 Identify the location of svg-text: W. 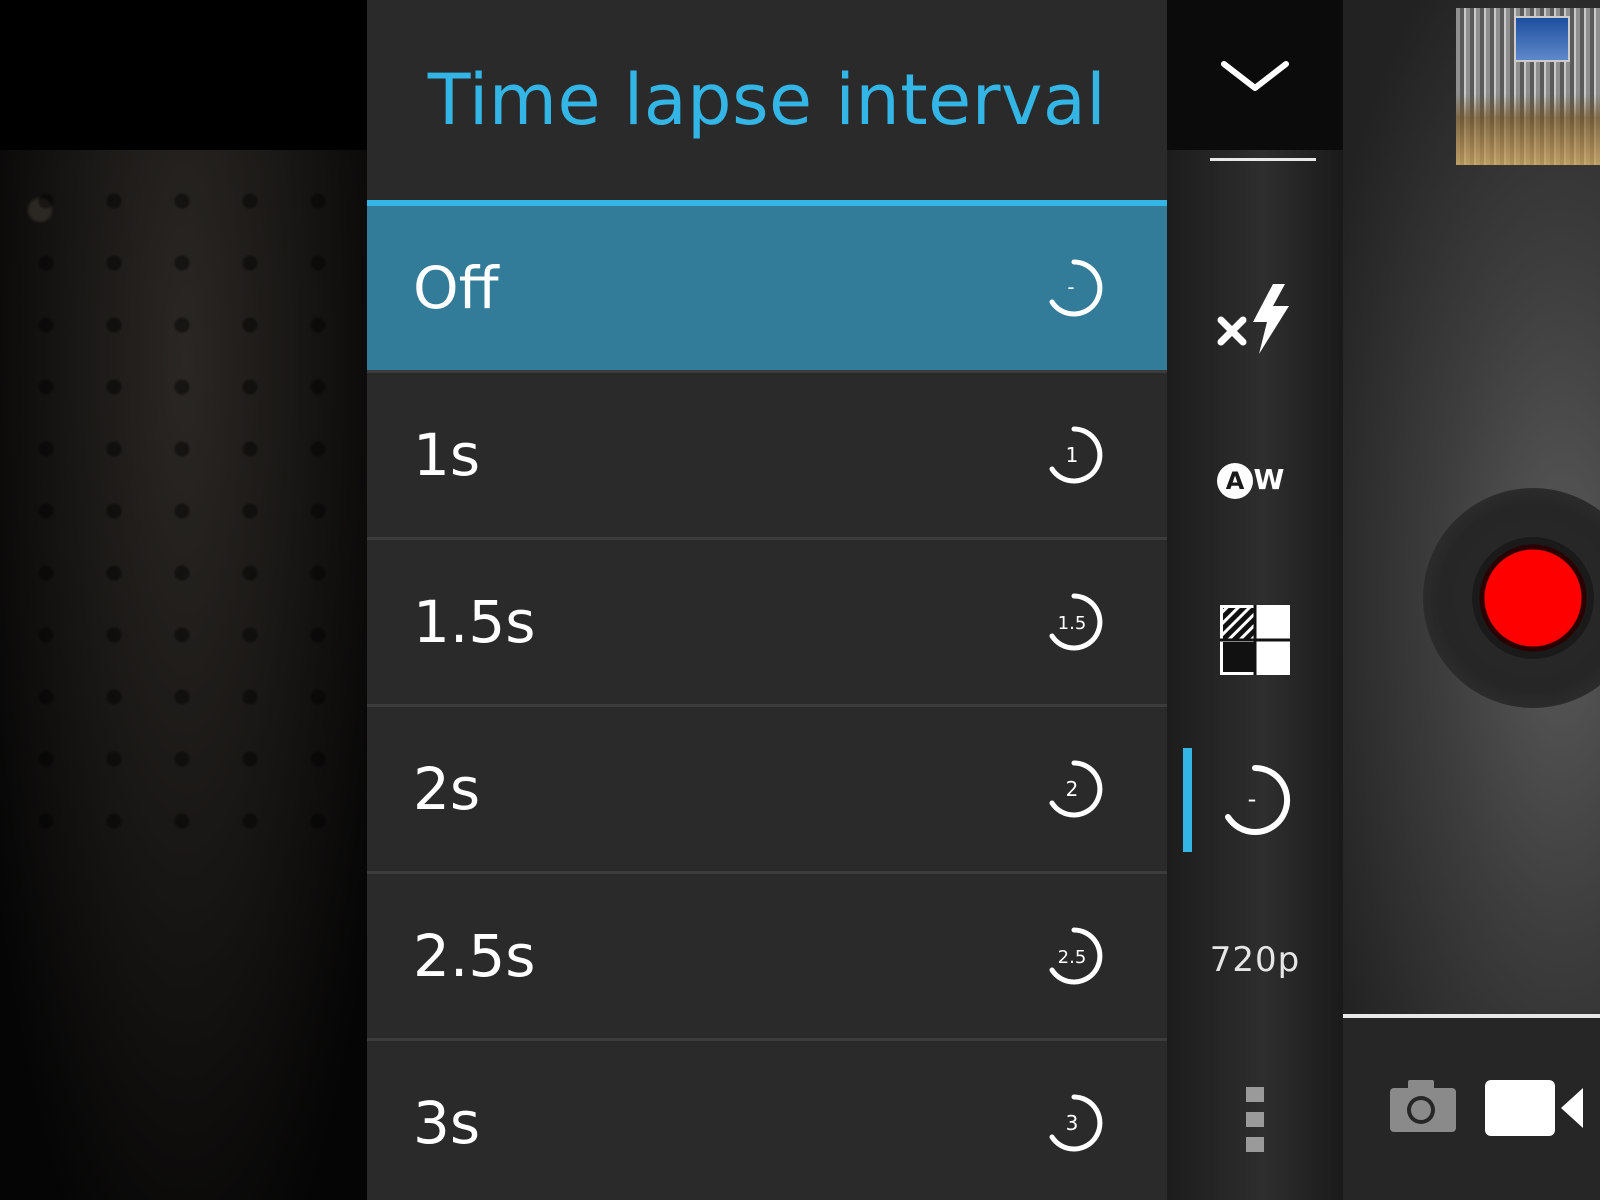
(1269, 479).